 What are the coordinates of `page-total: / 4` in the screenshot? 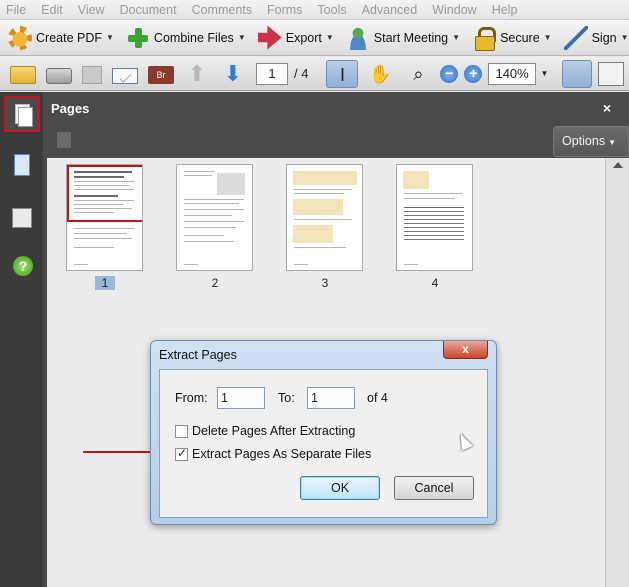 It's located at (301, 73).